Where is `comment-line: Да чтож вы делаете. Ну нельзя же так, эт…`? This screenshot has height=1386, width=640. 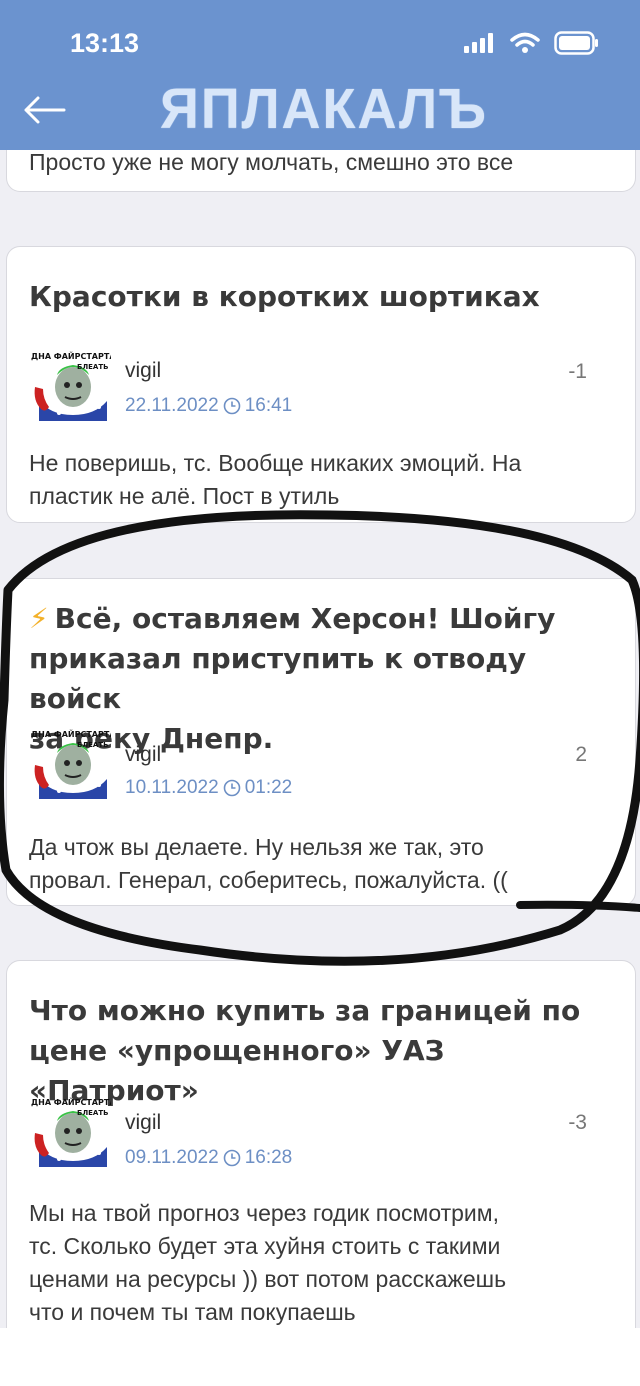
comment-line: Да чтож вы делаете. Ну нельзя же так, эт… is located at coordinates (256, 847).